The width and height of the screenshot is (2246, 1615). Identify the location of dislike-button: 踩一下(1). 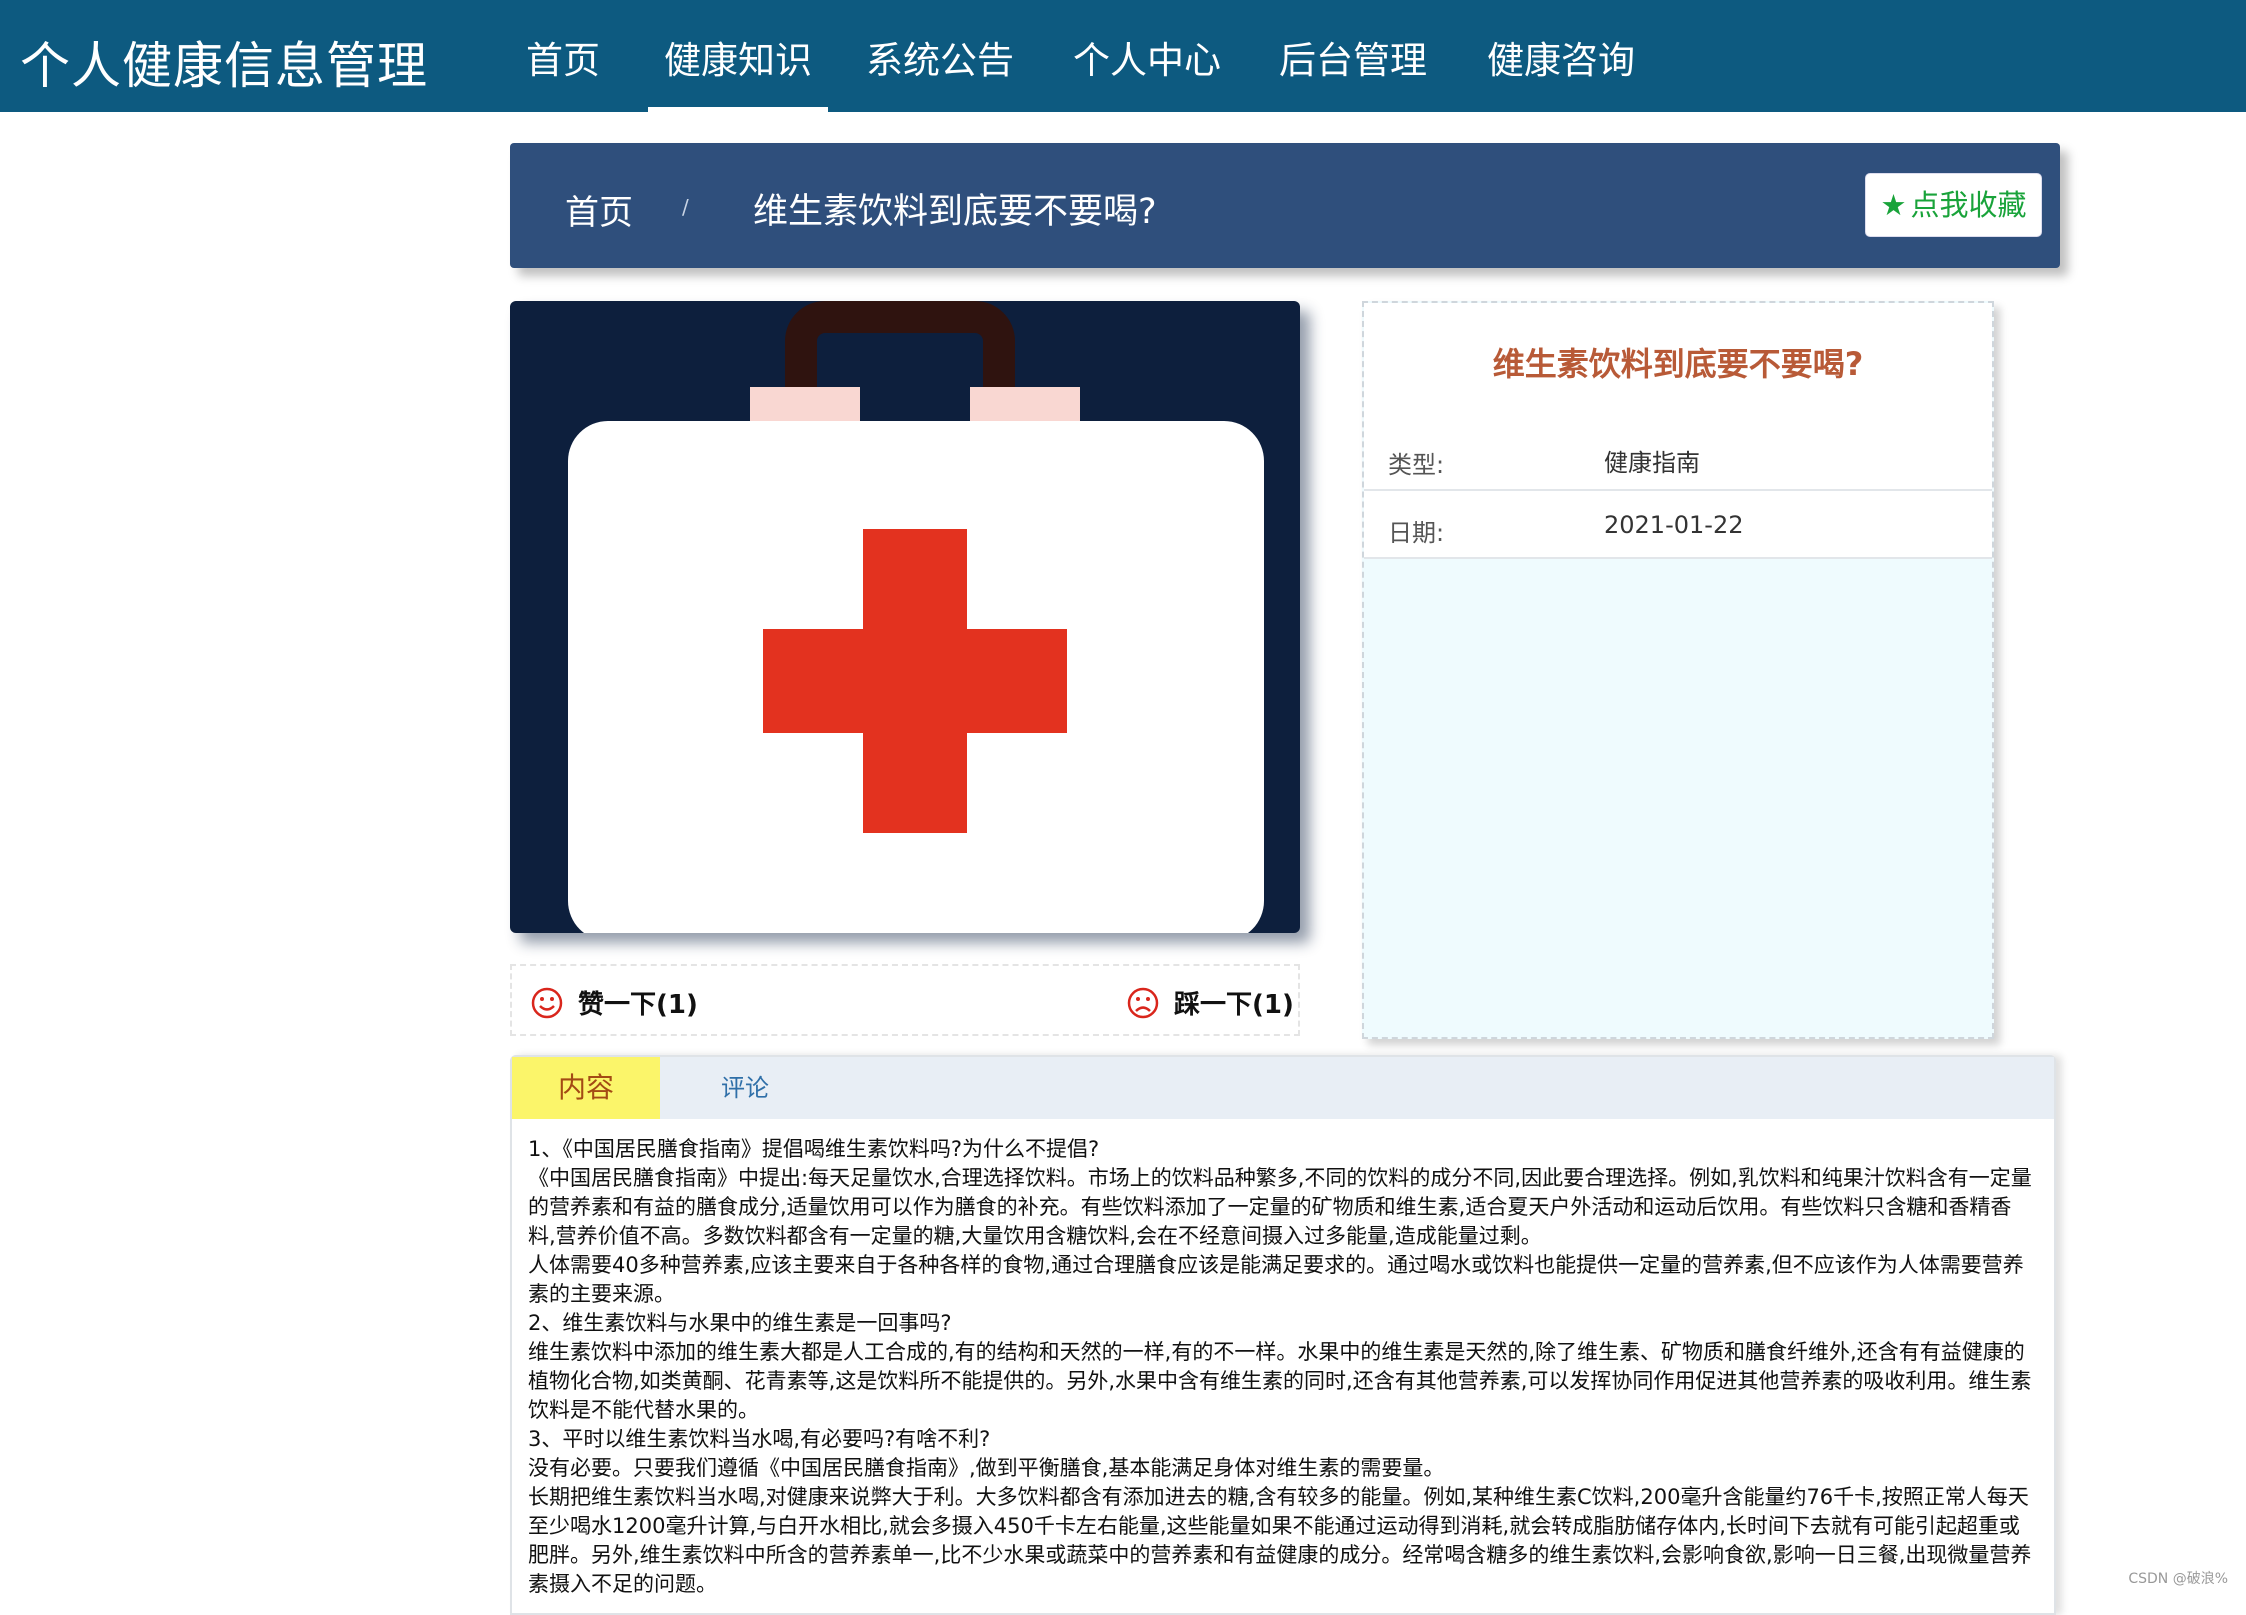
(1210, 1002).